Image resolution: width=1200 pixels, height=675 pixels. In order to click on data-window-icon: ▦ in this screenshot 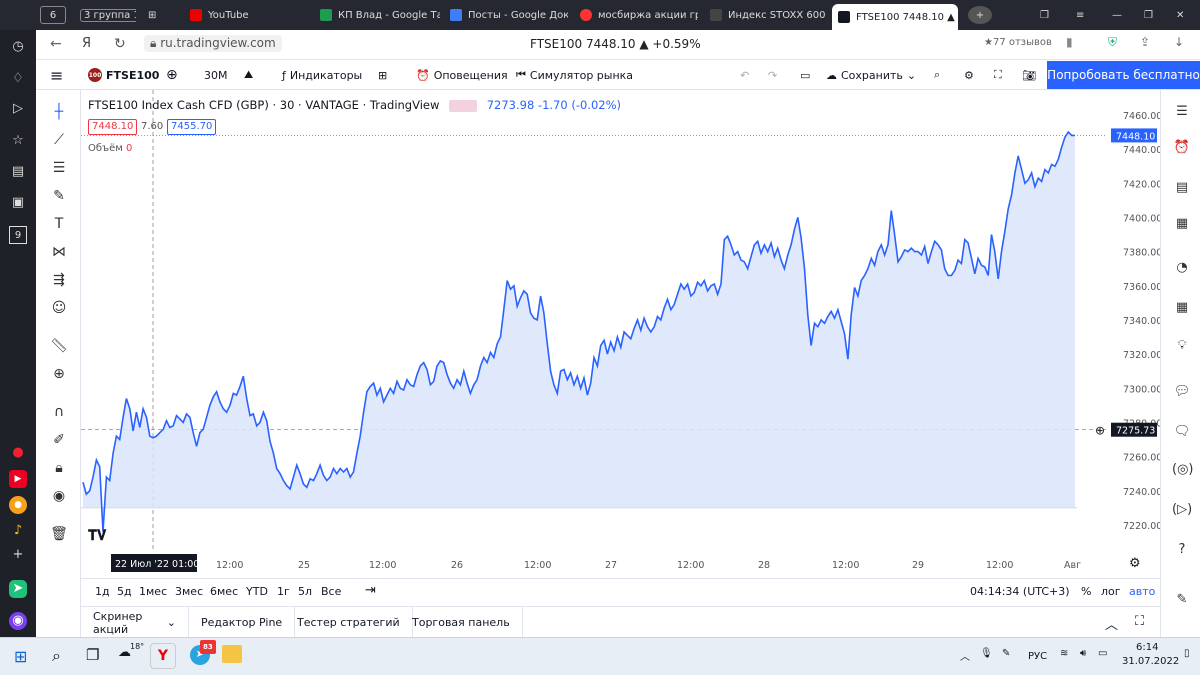, I will do `click(1182, 224)`.